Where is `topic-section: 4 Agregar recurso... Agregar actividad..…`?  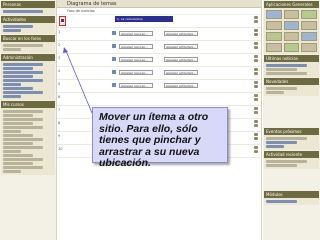
topic-section: 4 Agregar recurso... Agregar actividad..… is located at coordinates (159, 73).